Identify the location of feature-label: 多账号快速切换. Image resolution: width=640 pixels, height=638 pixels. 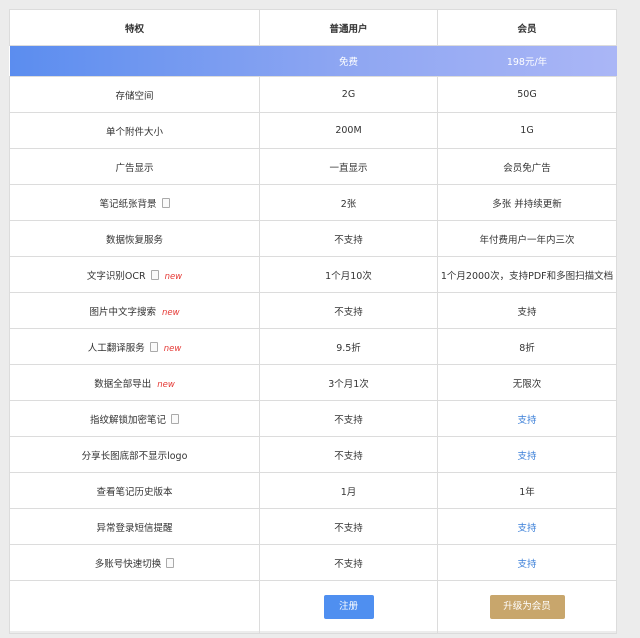
(128, 564).